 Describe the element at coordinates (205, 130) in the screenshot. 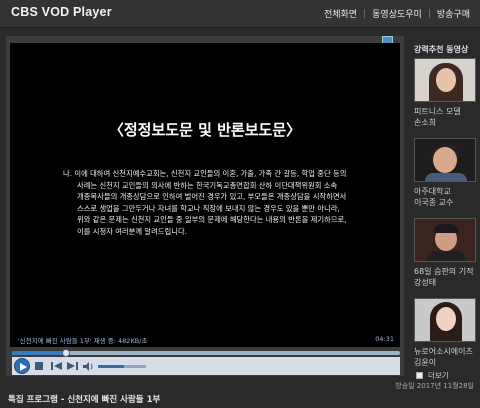

I see `slide-title: 〈정정보도문 및 반론보도문〉` at that location.